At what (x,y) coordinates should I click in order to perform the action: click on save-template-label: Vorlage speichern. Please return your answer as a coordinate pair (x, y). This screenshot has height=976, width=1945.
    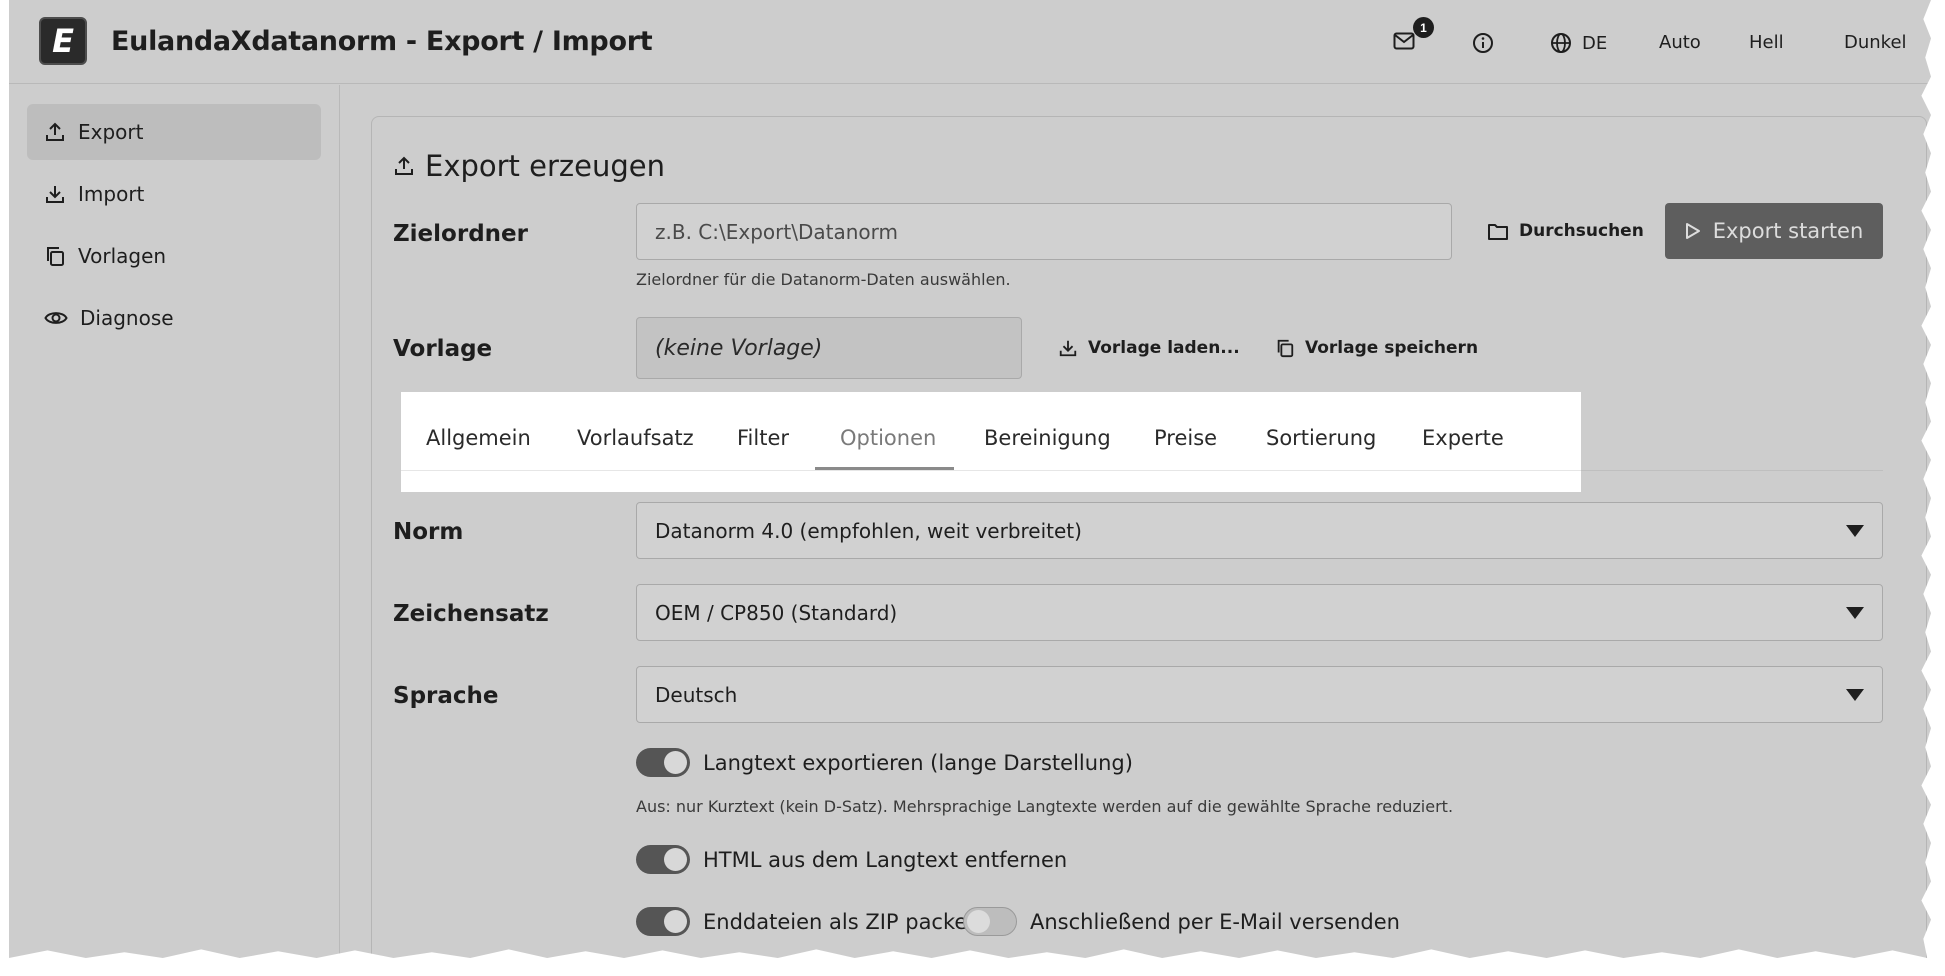
    Looking at the image, I should click on (1392, 348).